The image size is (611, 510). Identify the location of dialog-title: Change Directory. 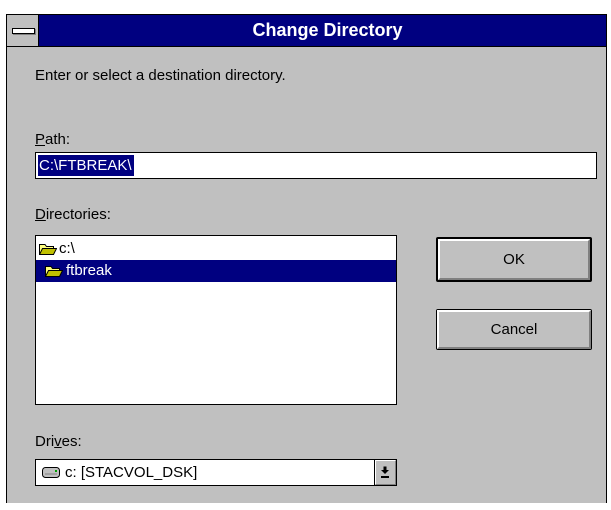
(327, 30).